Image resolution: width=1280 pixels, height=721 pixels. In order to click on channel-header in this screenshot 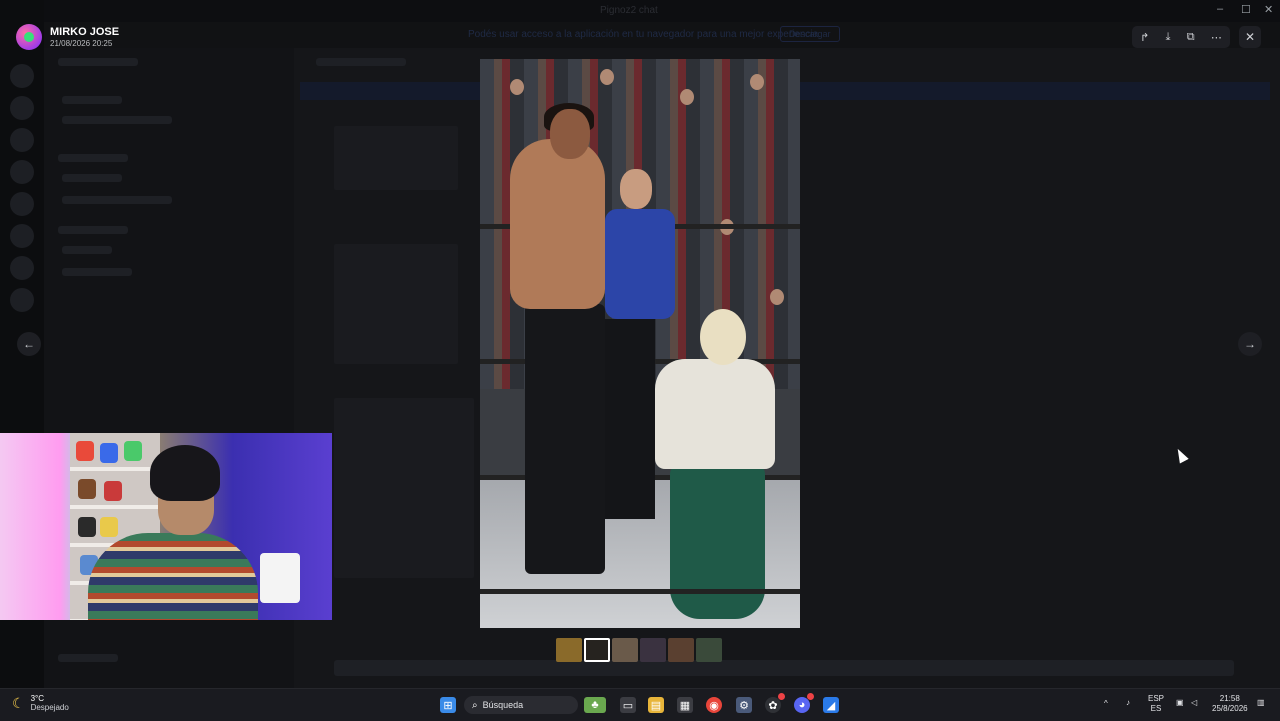, I will do `click(361, 62)`.